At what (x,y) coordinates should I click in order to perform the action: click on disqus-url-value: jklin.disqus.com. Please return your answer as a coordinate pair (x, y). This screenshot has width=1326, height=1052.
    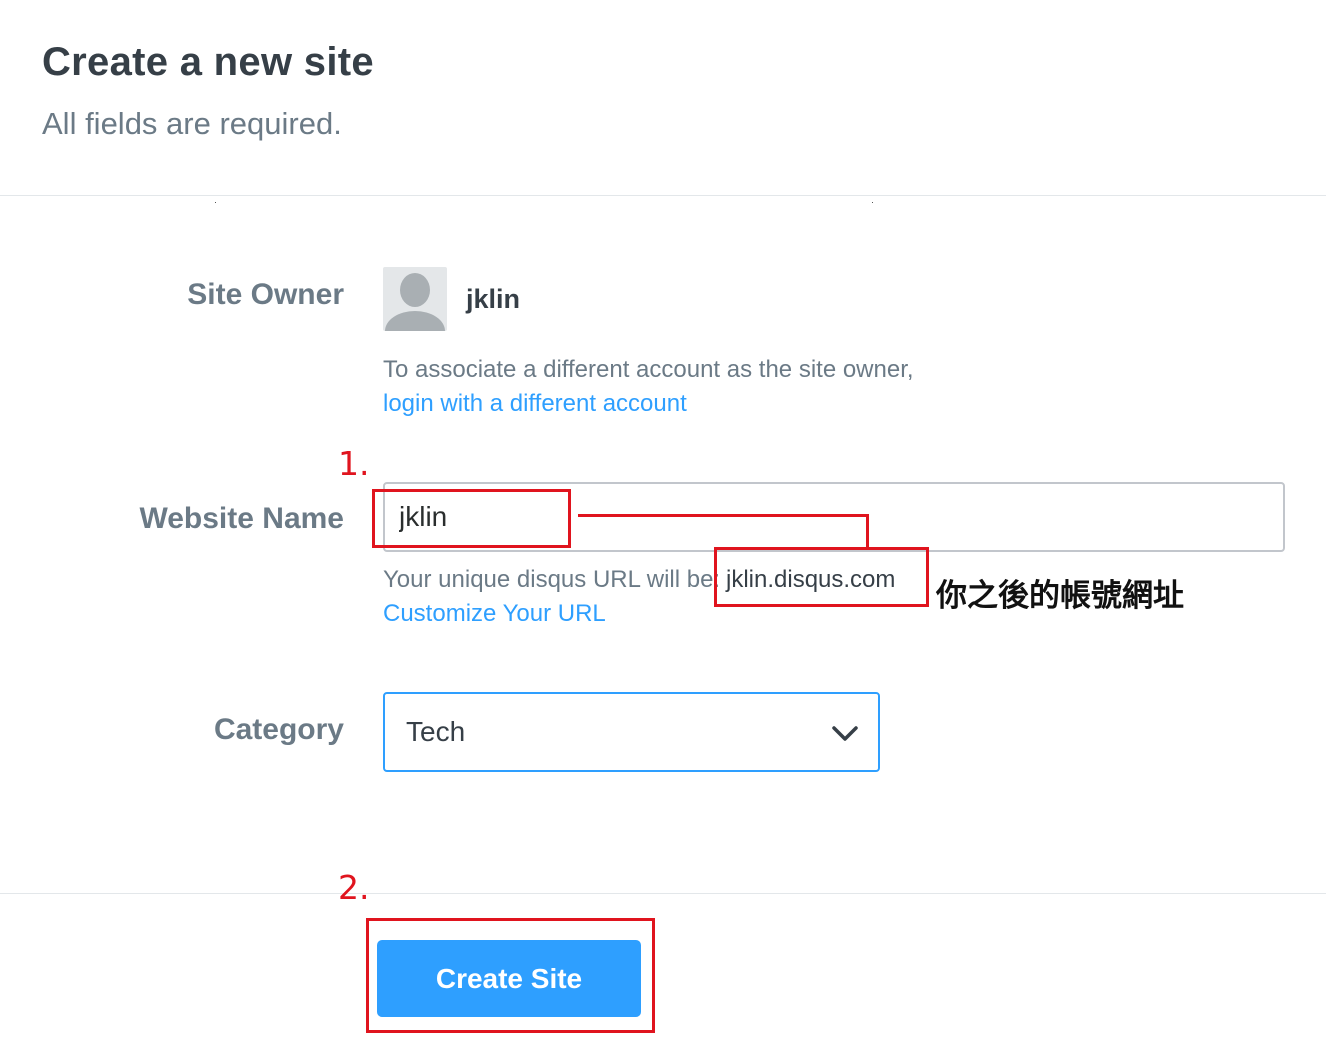
    Looking at the image, I should click on (811, 579).